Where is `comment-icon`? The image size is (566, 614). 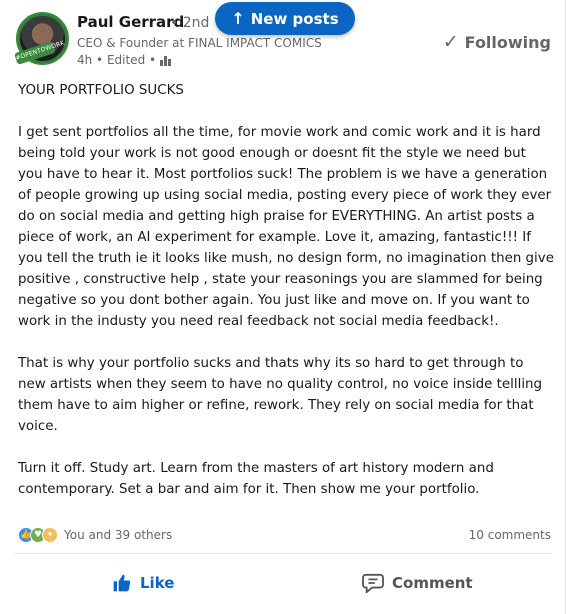
comment-icon is located at coordinates (373, 583).